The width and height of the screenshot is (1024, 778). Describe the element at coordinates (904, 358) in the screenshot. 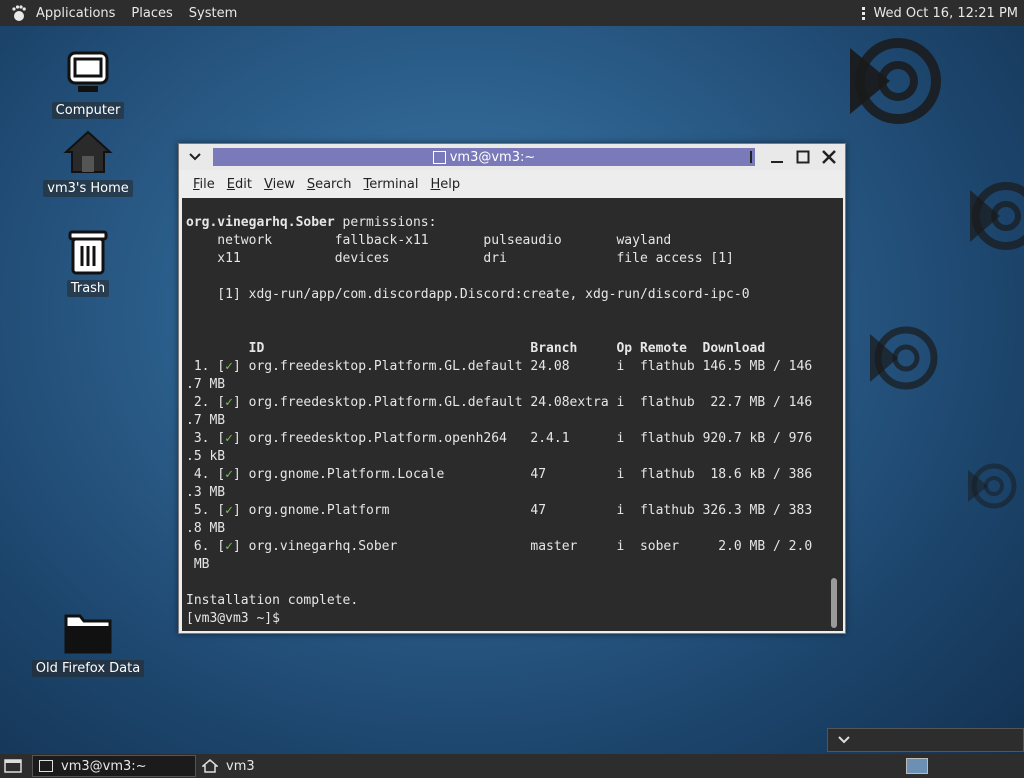

I see `wallpaper-logo-small` at that location.